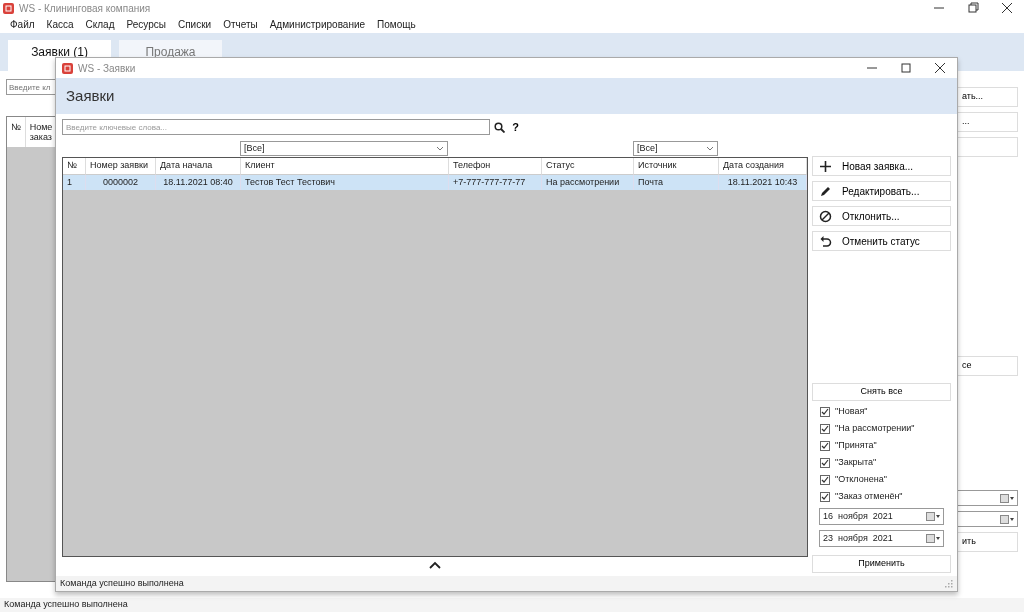 This screenshot has width=1024, height=612. What do you see at coordinates (31, 87) in the screenshot?
I see `search-field: Введите кл` at bounding box center [31, 87].